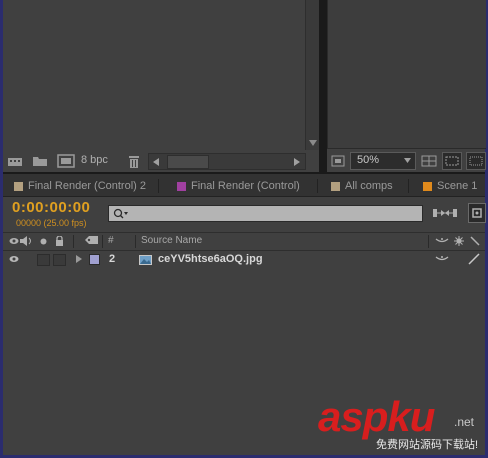 The image size is (488, 458). I want to click on layer-lock-toggle, so click(59, 260).